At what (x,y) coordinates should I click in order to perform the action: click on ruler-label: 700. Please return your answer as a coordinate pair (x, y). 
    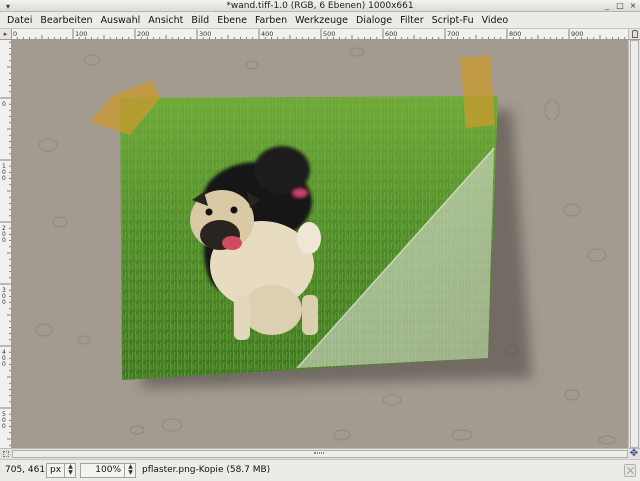
    Looking at the image, I should click on (453, 34).